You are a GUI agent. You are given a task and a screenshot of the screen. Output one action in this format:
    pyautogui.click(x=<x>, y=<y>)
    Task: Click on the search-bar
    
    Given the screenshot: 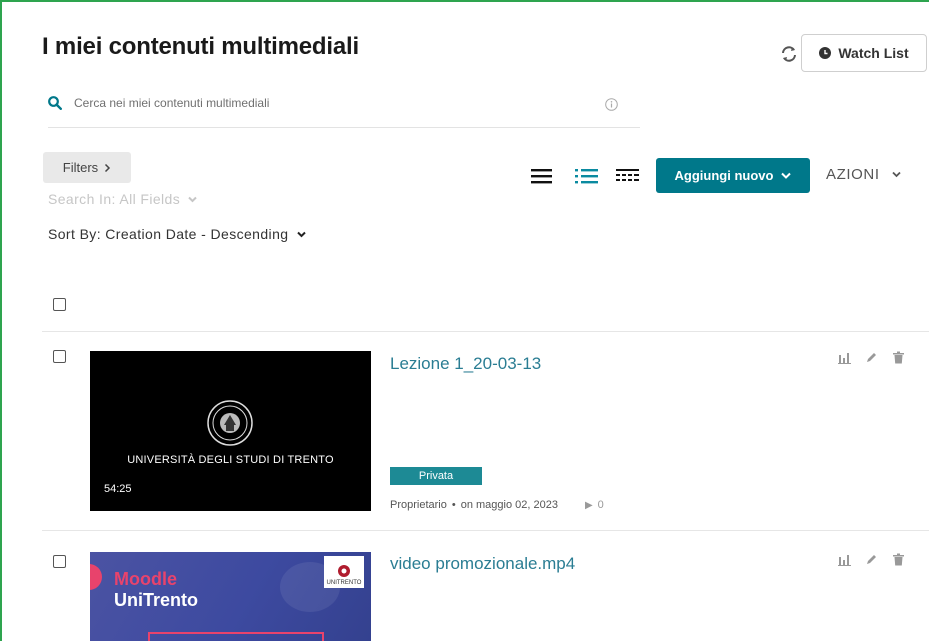 What is the action you would take?
    pyautogui.click(x=344, y=110)
    